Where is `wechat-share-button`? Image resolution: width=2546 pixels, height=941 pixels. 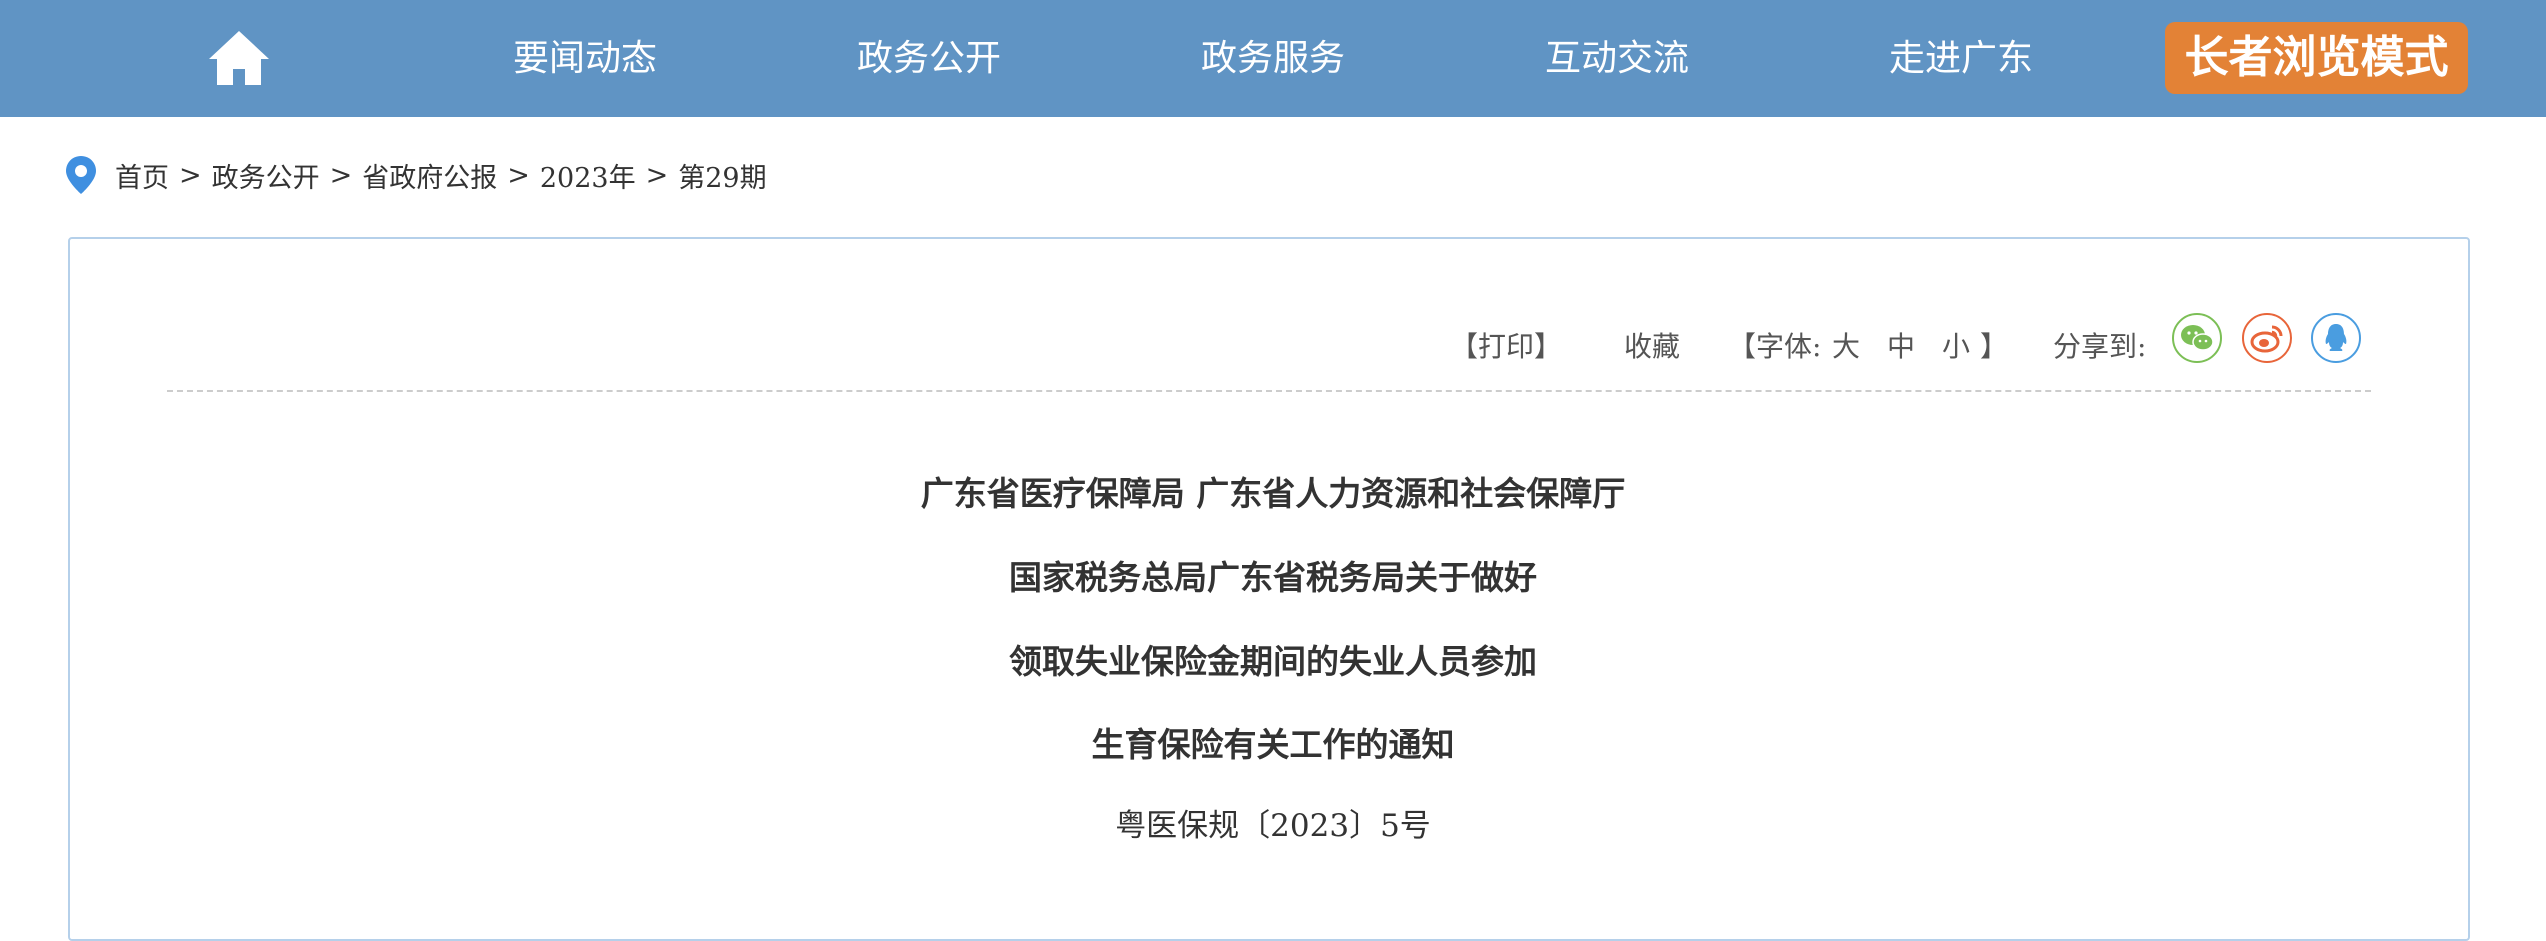 wechat-share-button is located at coordinates (2197, 338).